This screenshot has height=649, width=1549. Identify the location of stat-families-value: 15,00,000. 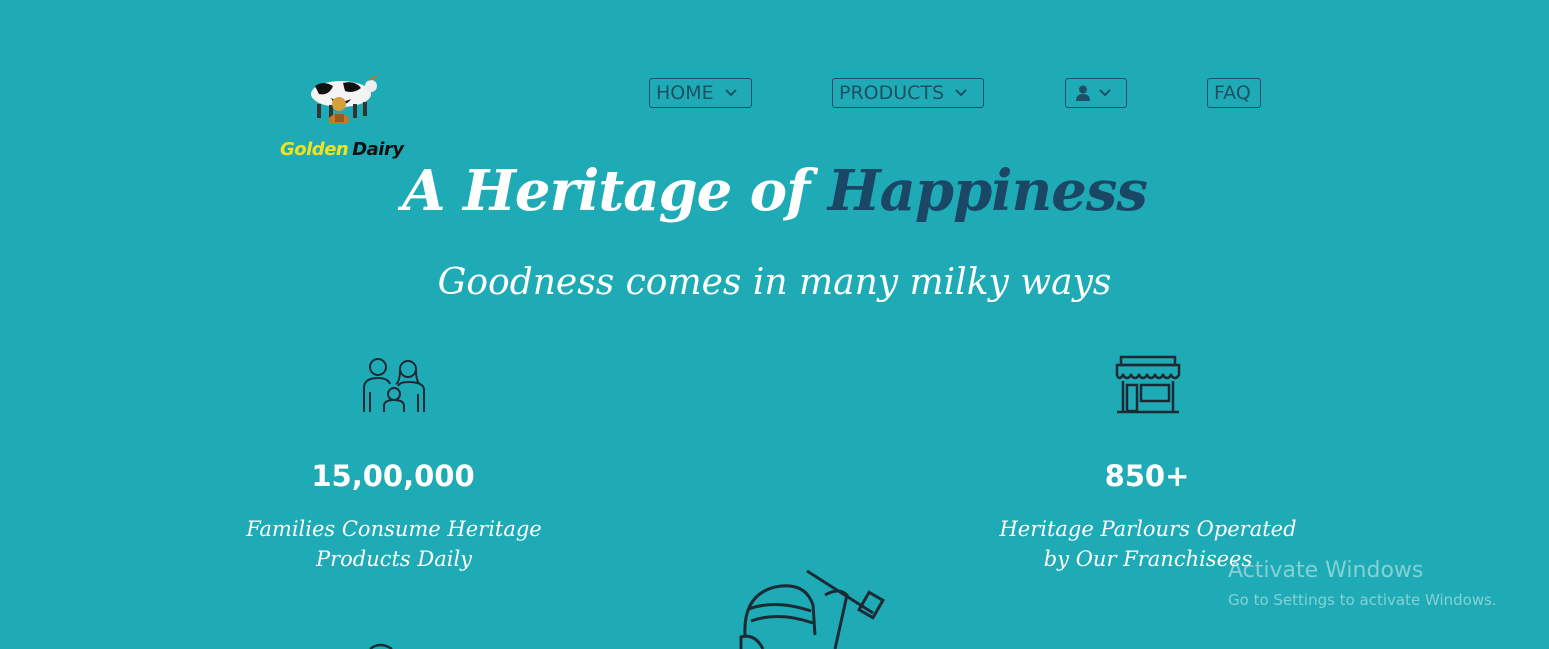
(393, 476).